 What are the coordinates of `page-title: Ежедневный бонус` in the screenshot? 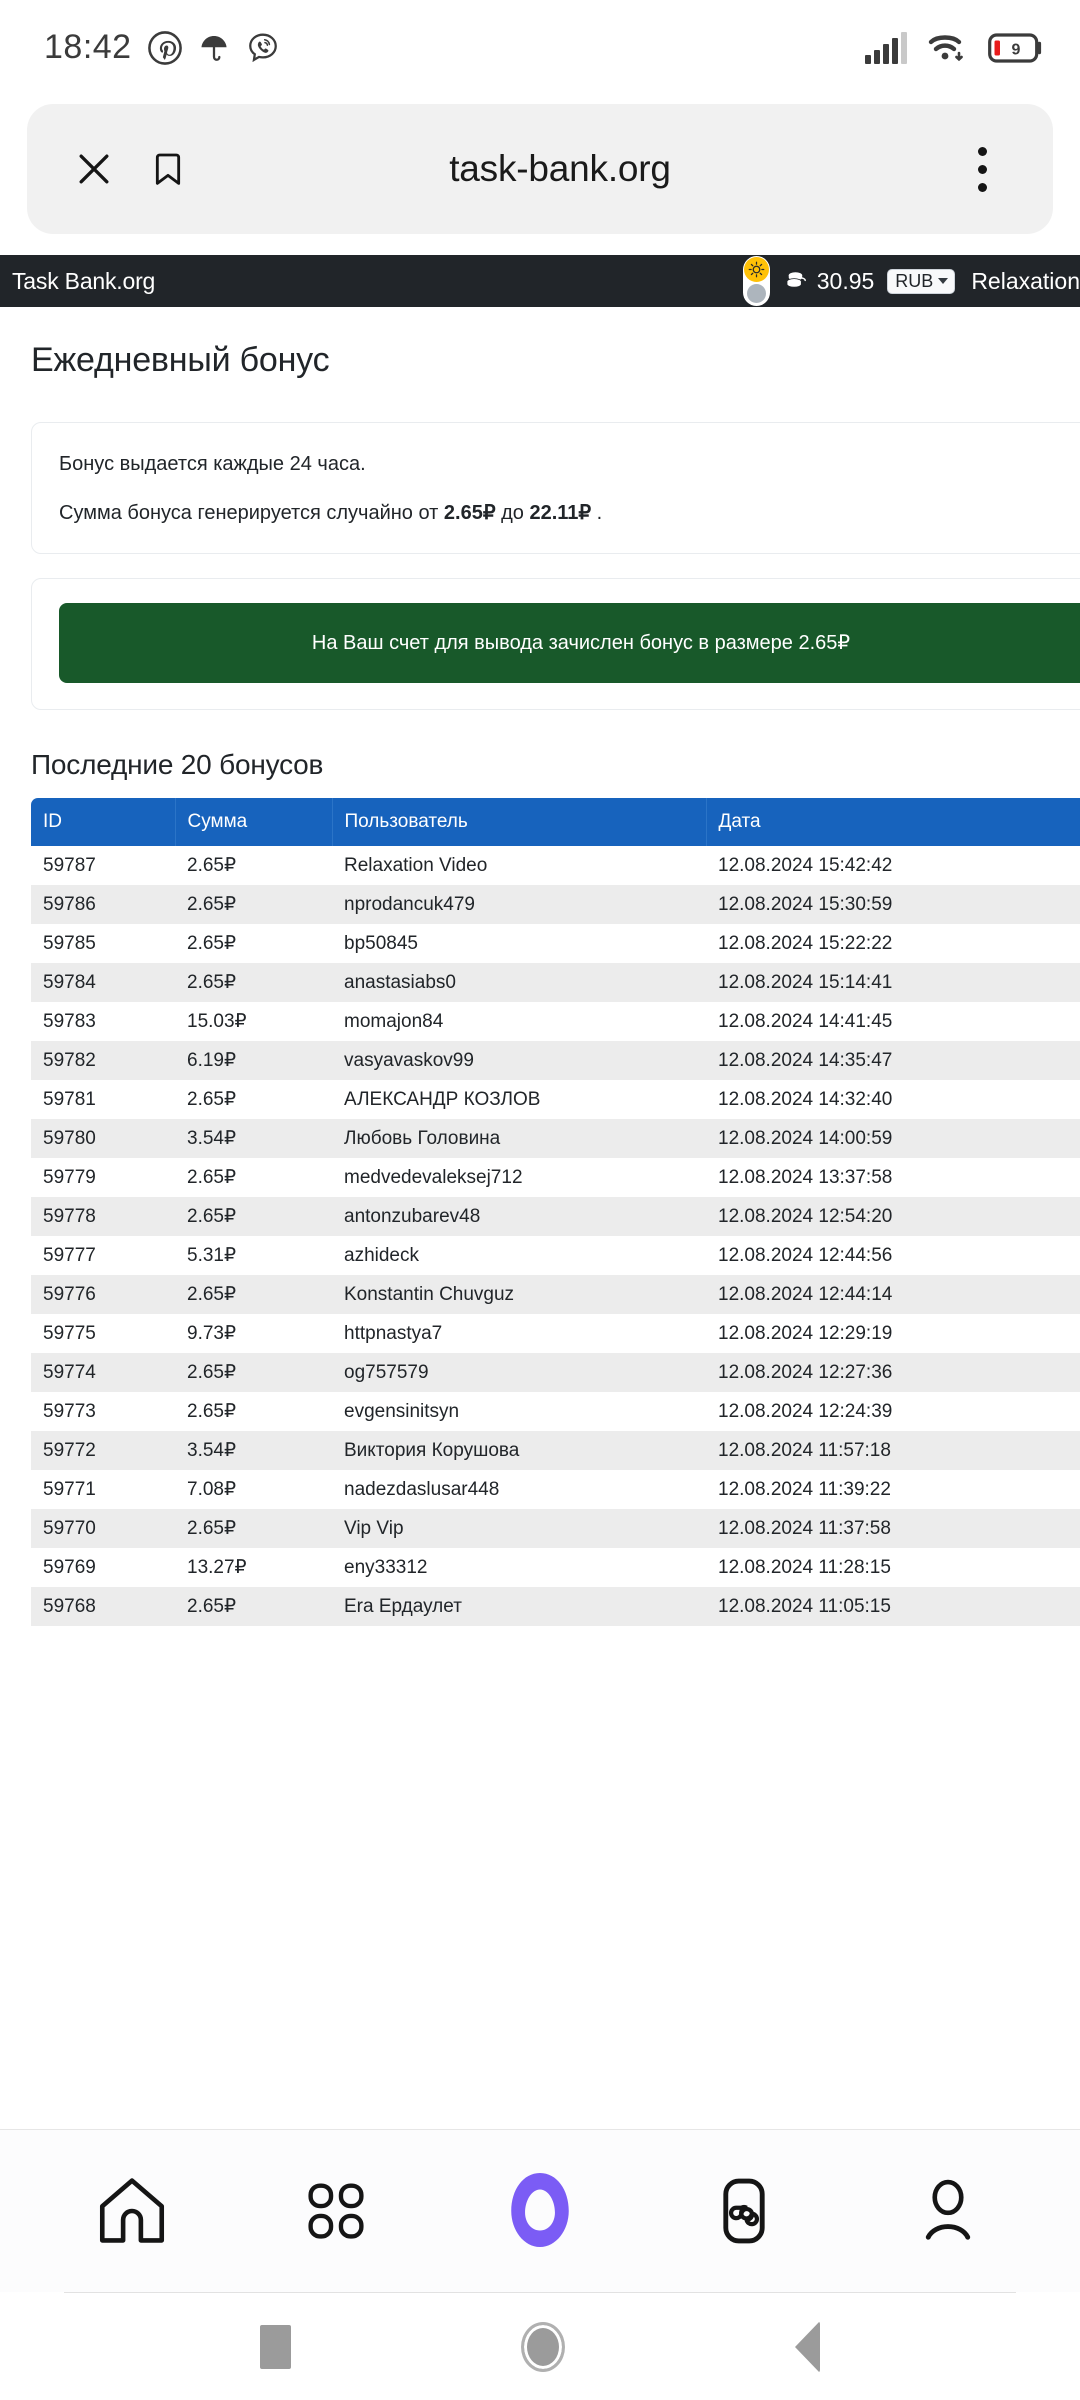 It's located at (180, 360).